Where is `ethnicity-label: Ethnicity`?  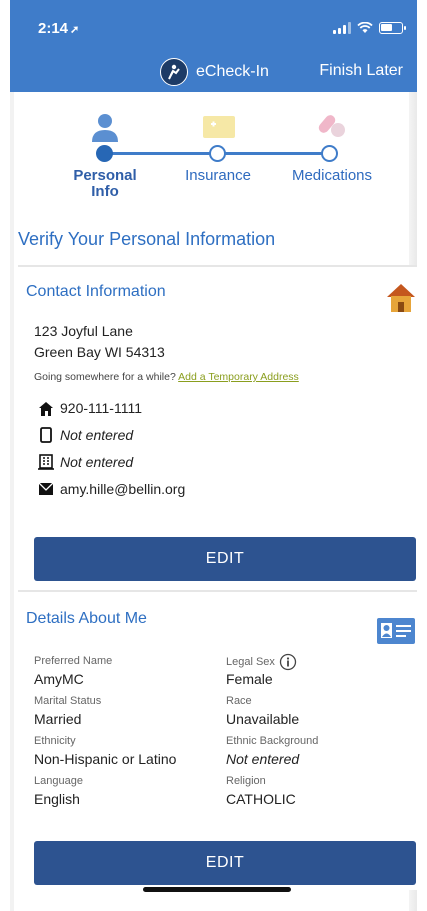
ethnicity-label: Ethnicity is located at coordinates (55, 741).